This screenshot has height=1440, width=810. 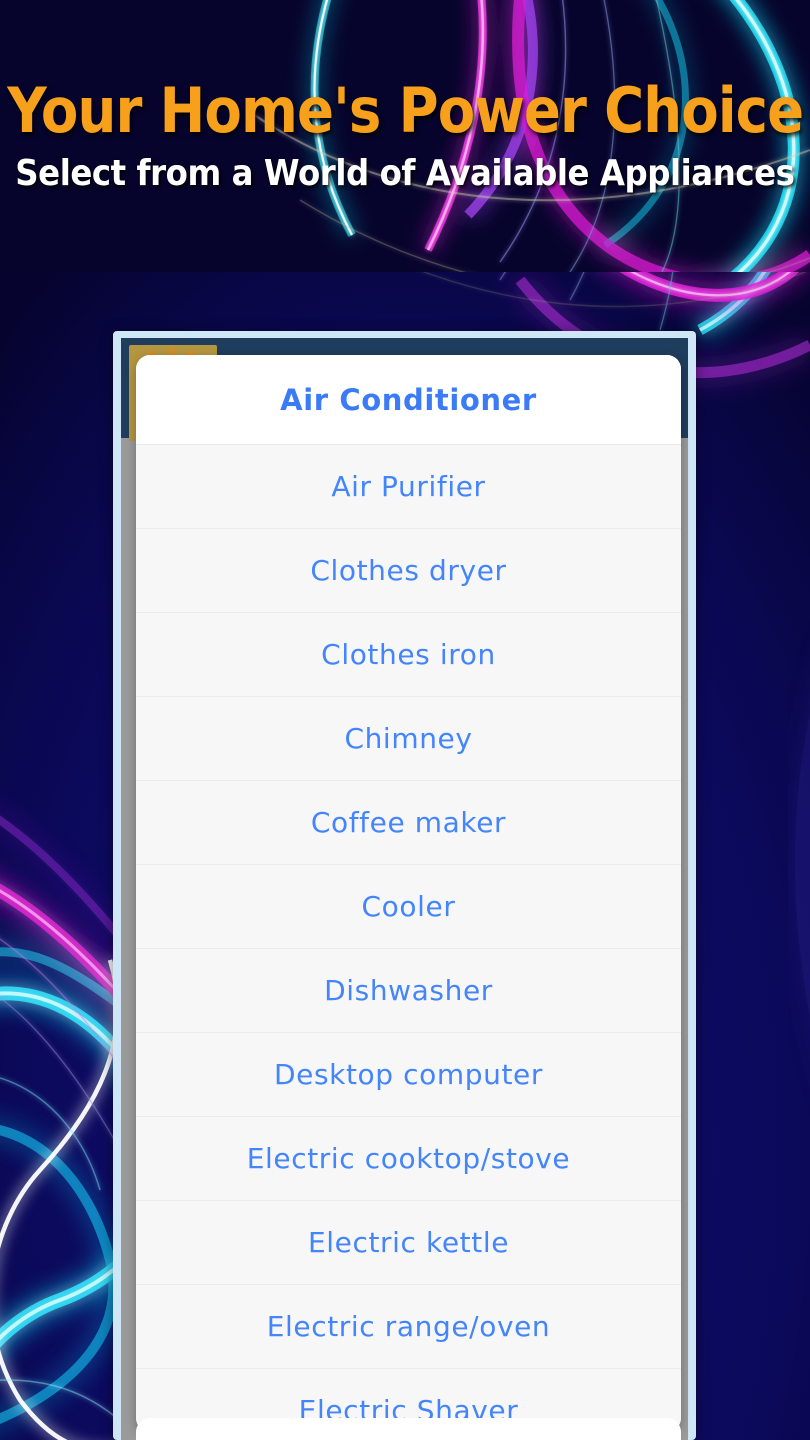 I want to click on dropdown-option: Electric range/oven, so click(x=408, y=1327).